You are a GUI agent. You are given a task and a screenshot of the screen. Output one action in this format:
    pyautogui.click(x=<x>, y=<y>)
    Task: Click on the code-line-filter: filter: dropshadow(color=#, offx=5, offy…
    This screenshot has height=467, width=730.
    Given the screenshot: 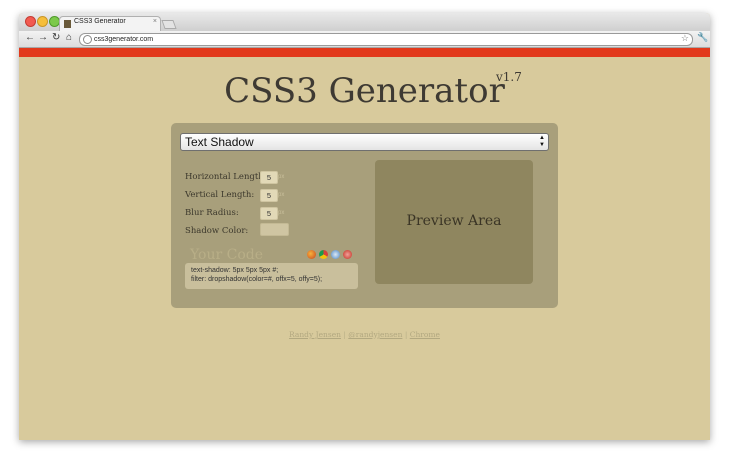 What is the action you would take?
    pyautogui.click(x=257, y=279)
    